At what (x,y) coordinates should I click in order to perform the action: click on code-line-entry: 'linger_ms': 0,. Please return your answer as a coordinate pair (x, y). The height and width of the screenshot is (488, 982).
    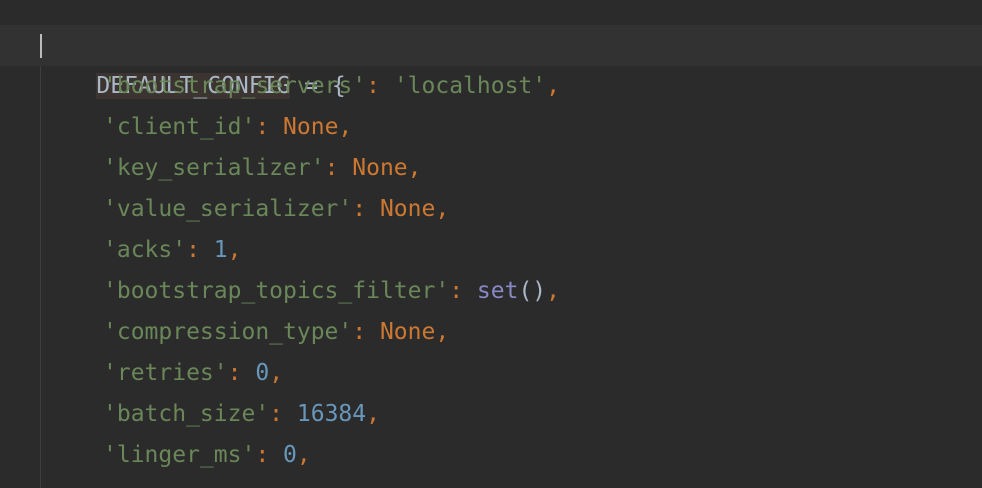
    Looking at the image, I should click on (207, 455).